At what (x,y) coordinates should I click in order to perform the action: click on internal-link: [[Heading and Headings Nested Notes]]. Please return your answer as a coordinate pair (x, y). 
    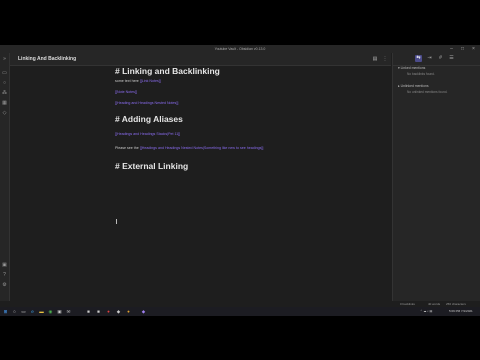
    Looking at the image, I should click on (146, 103).